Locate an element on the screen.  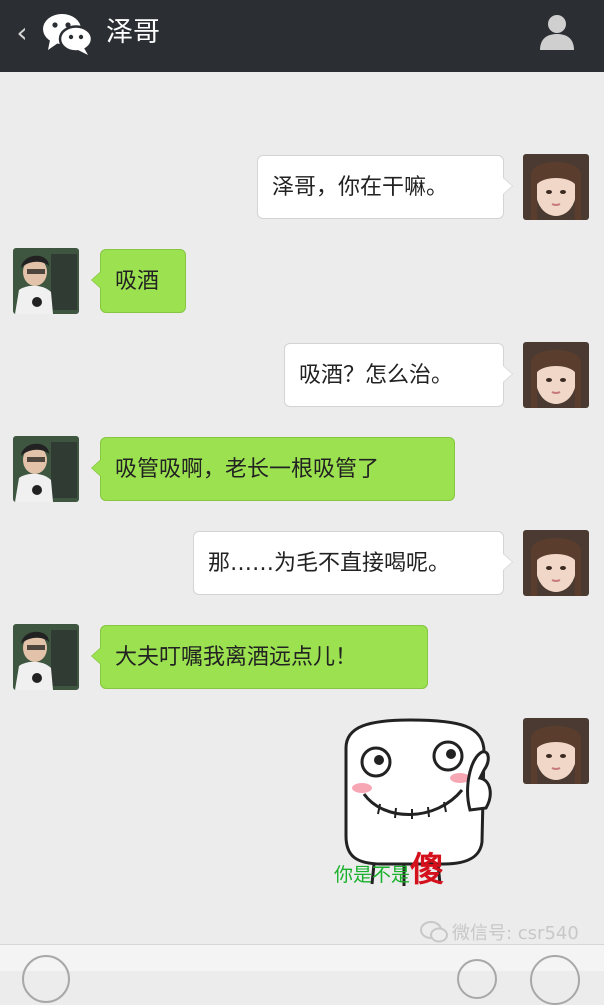
watermark-text: 微信号: csr540 is located at coordinates (515, 933).